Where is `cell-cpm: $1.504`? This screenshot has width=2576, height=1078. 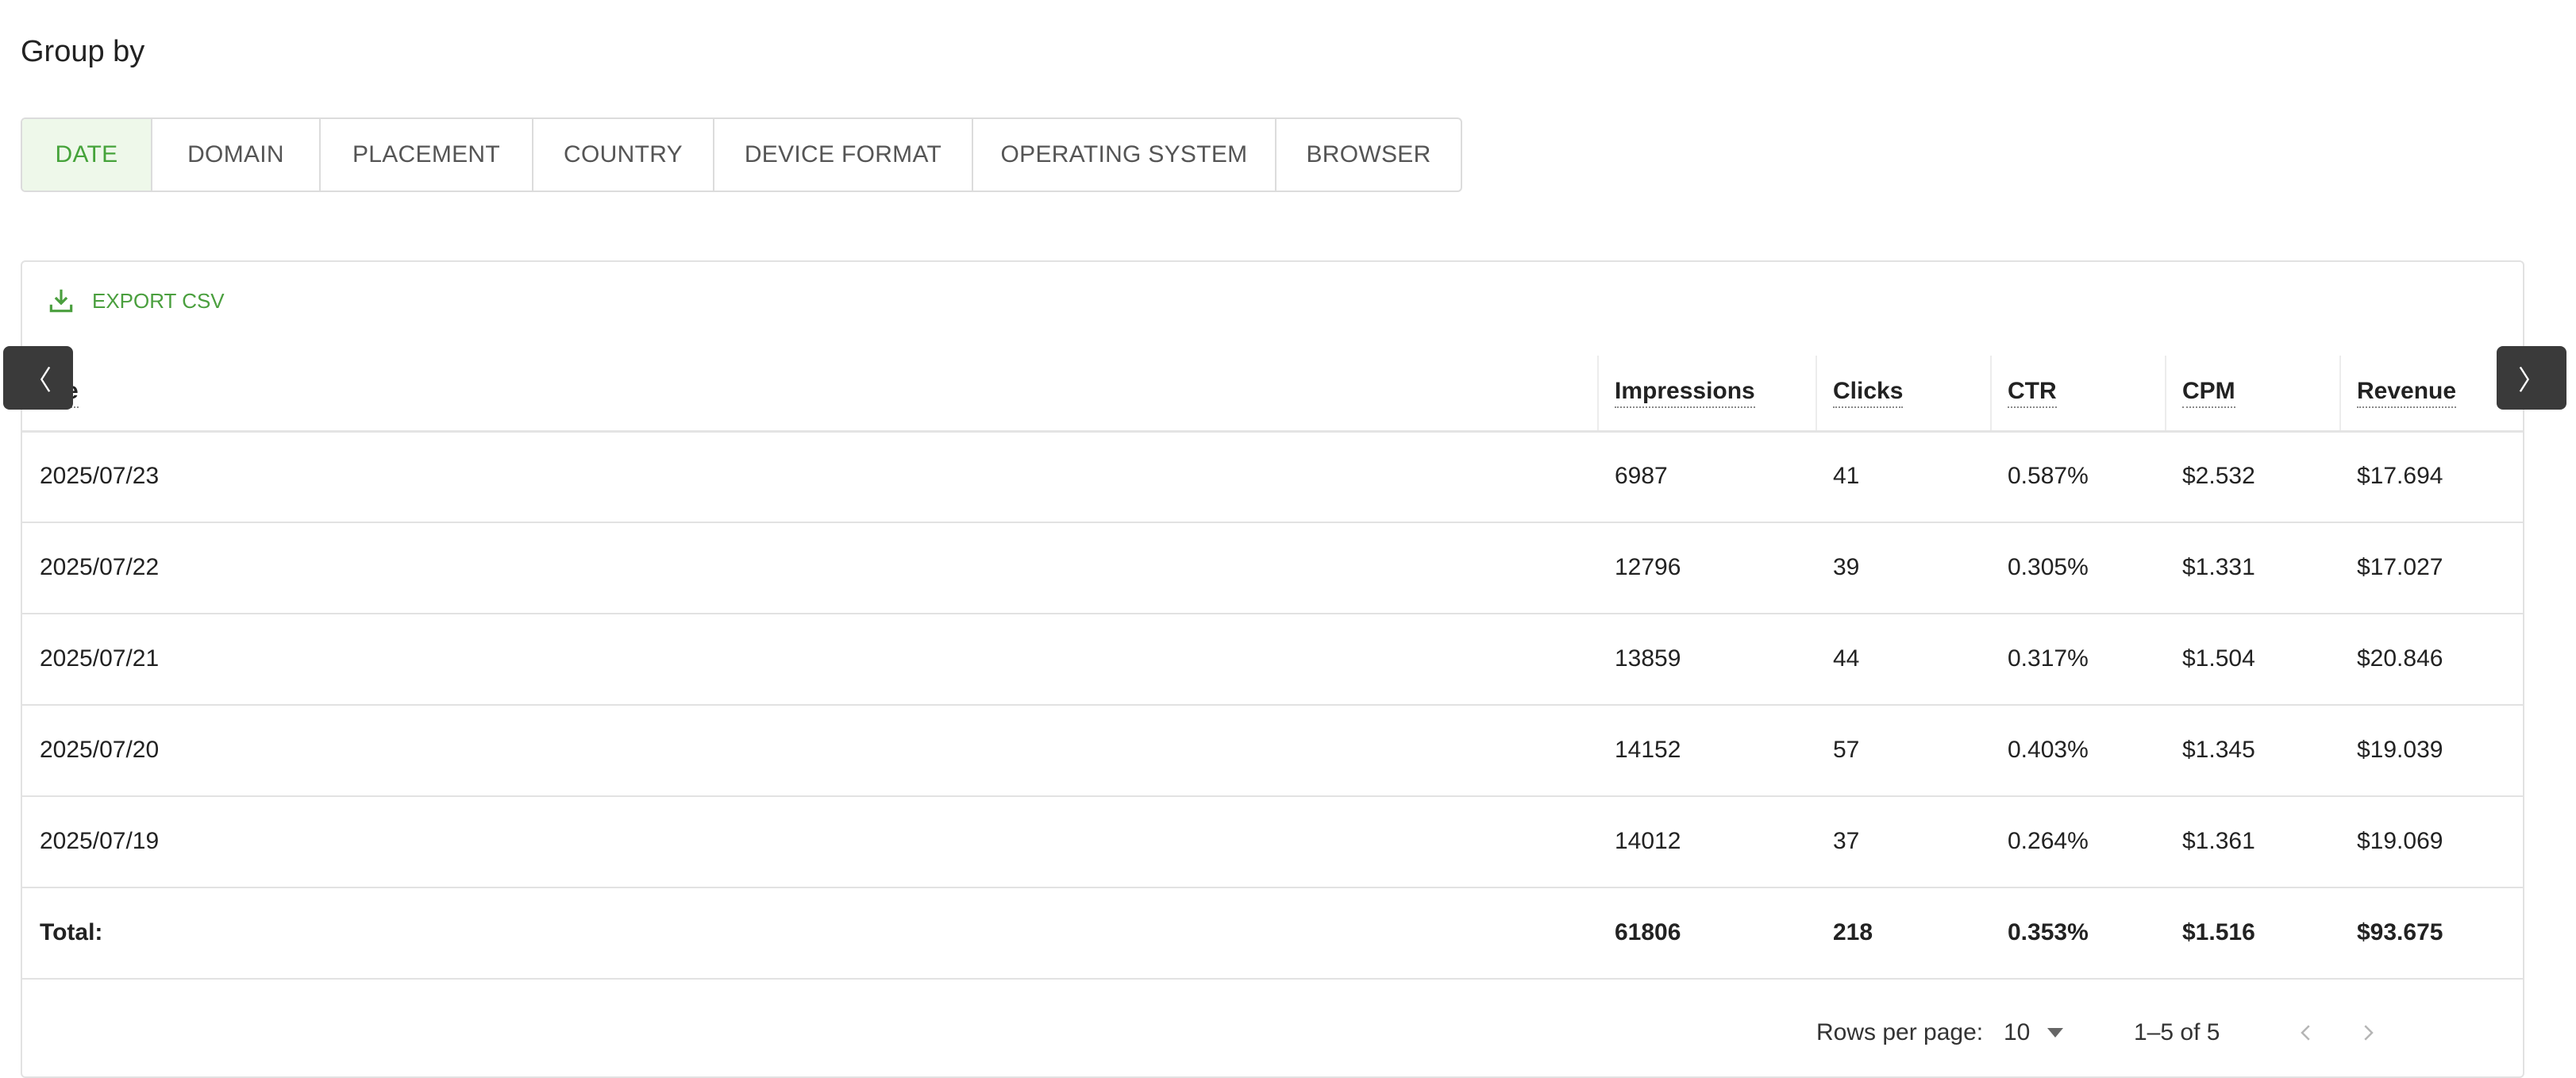 cell-cpm: $1.504 is located at coordinates (2218, 658).